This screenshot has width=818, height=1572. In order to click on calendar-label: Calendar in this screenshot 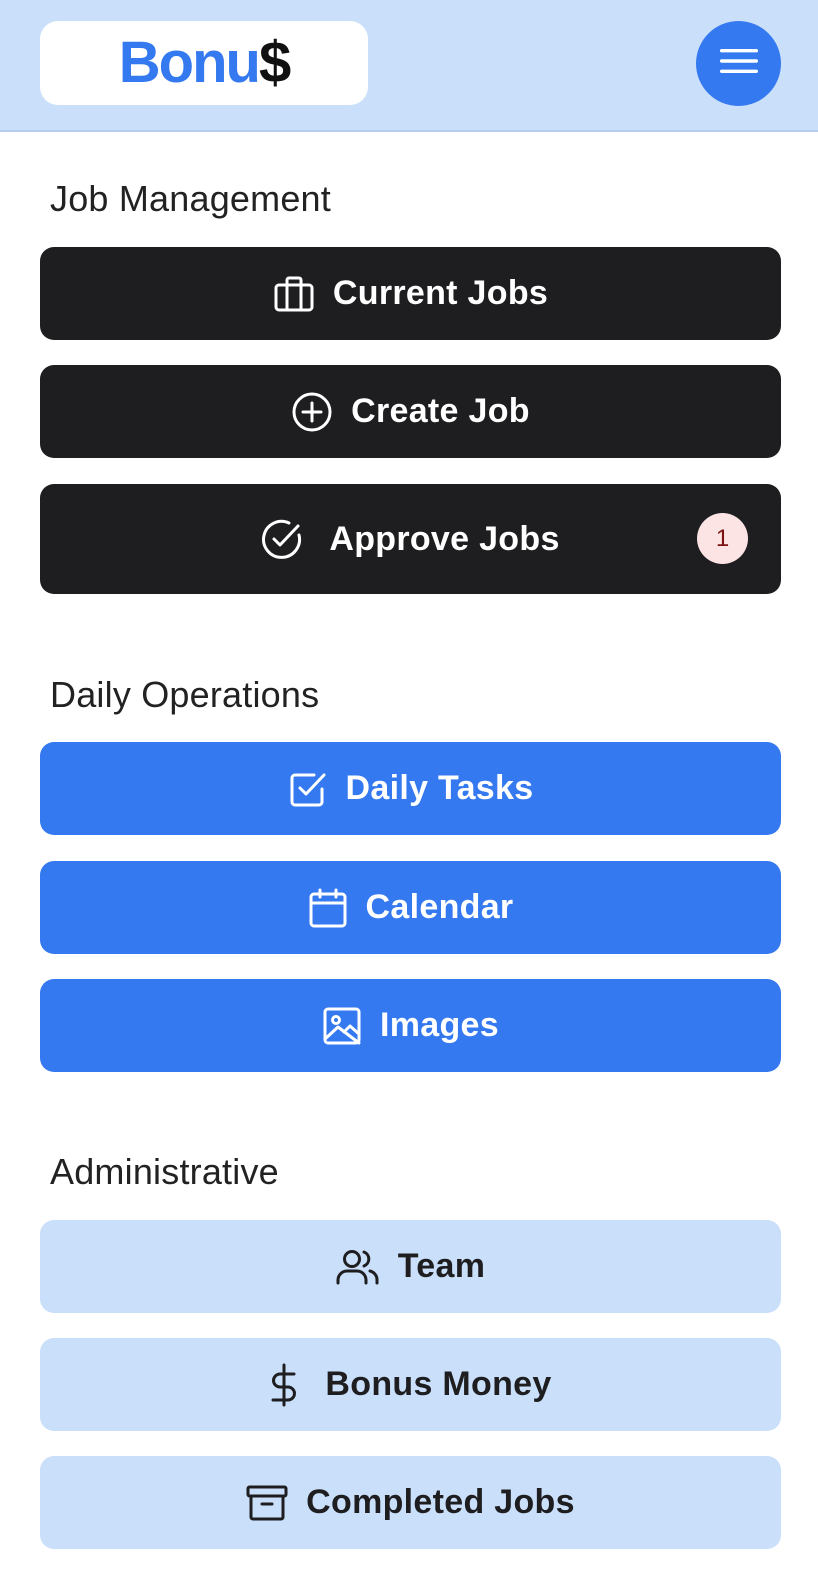, I will do `click(439, 907)`.